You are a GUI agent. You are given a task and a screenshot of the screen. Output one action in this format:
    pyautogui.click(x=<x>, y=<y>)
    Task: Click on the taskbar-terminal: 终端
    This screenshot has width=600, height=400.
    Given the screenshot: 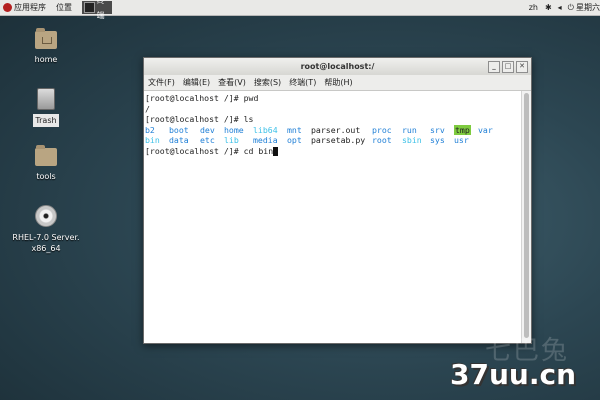 What is the action you would take?
    pyautogui.click(x=97, y=10)
    